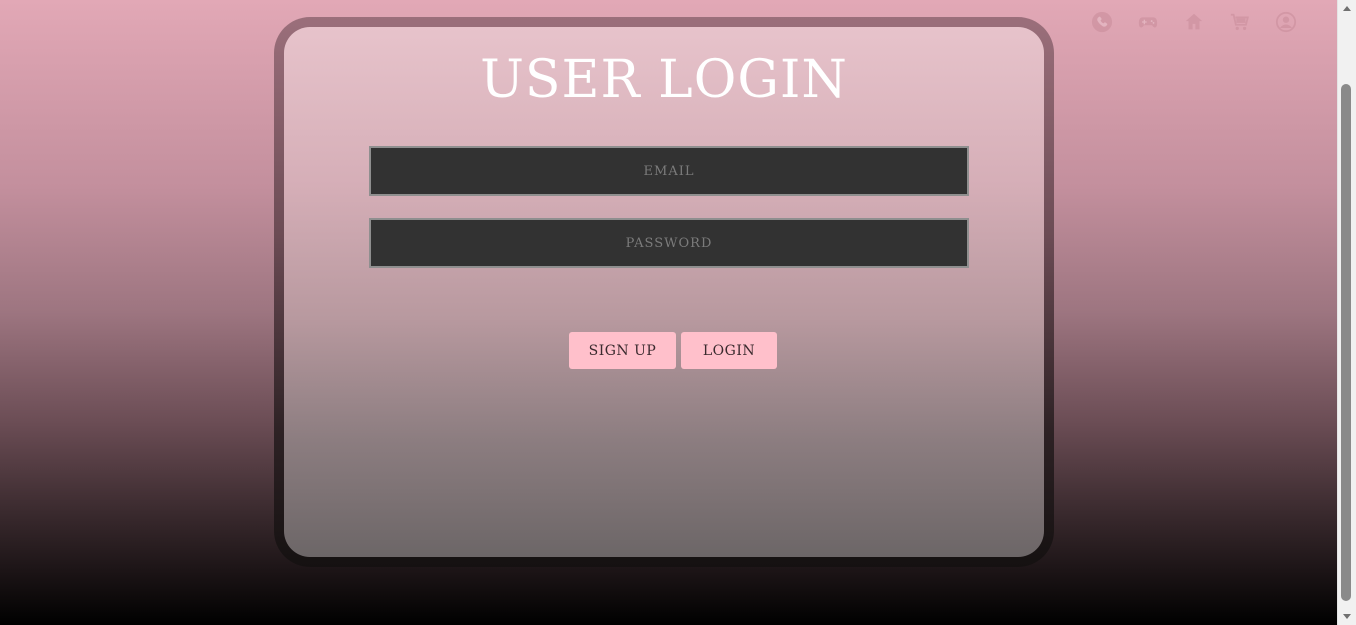  I want to click on email-field, so click(669, 171).